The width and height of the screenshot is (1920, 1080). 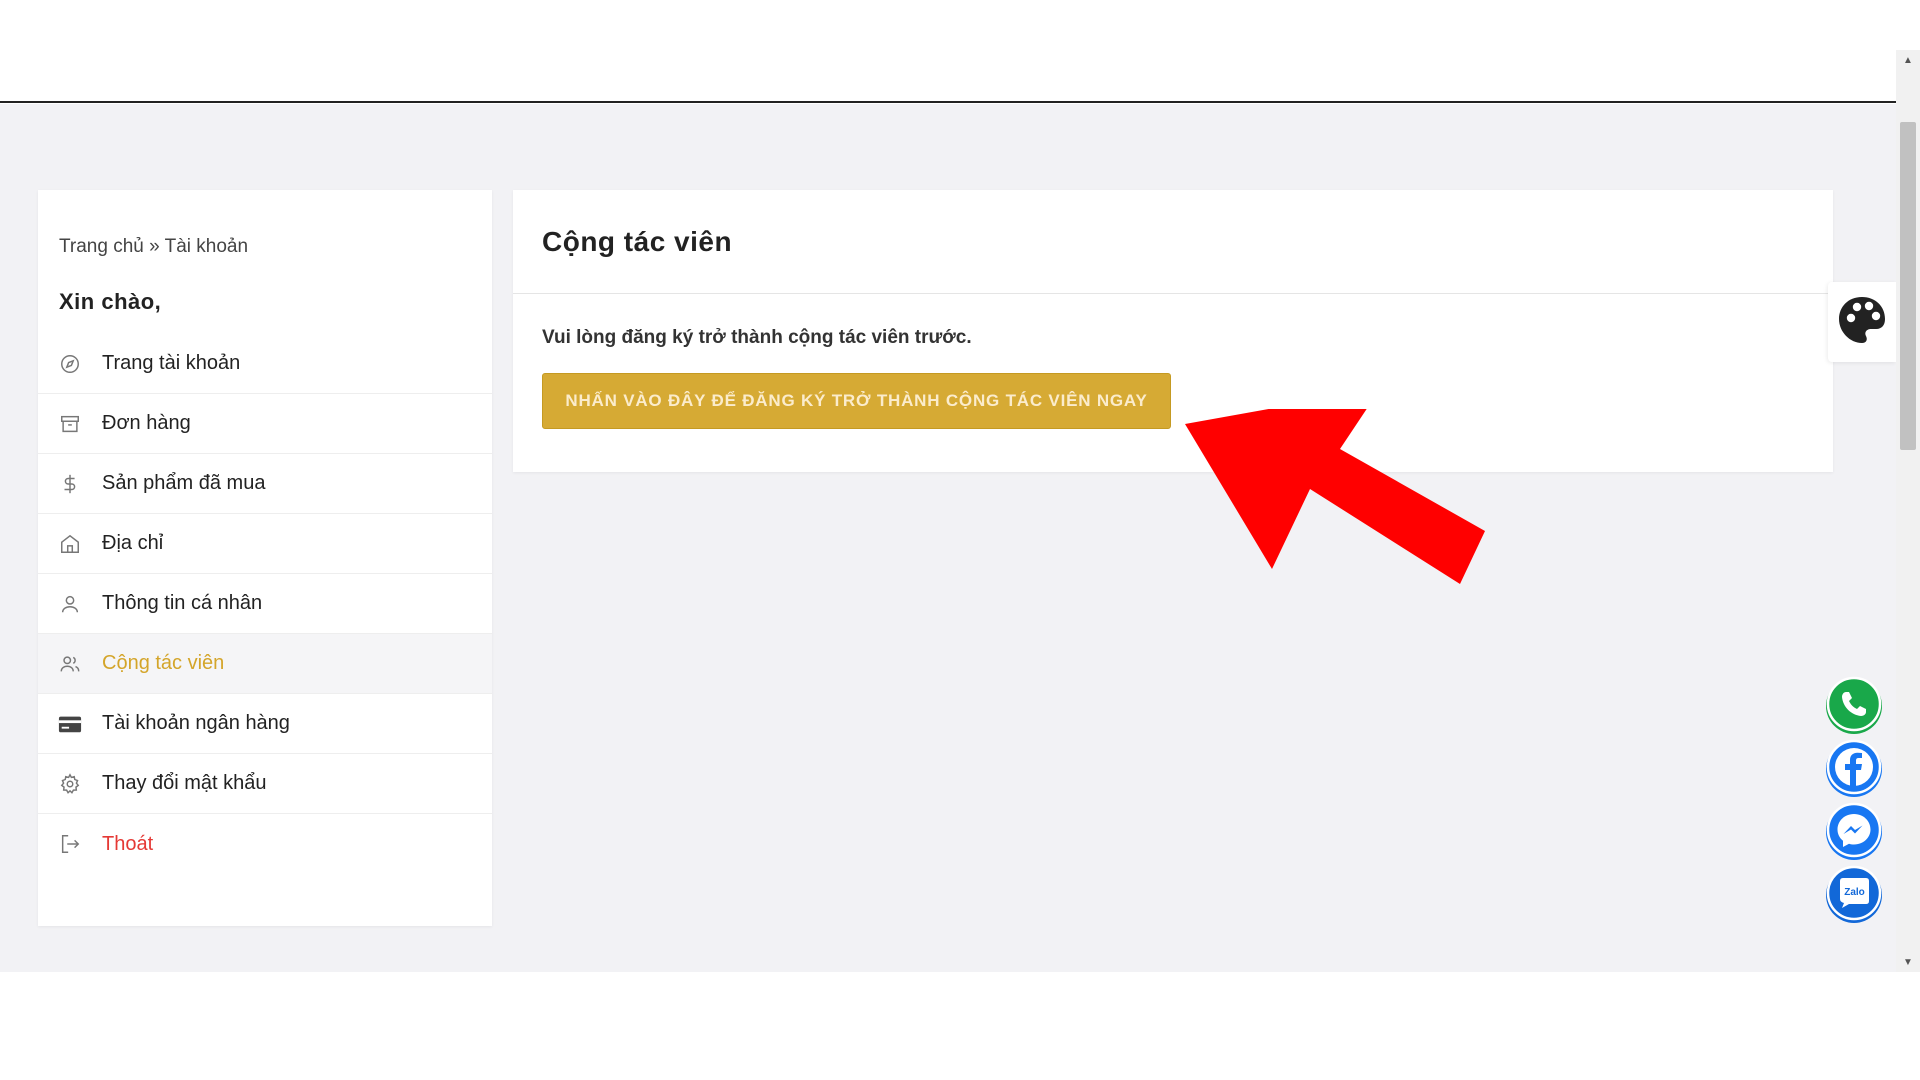 What do you see at coordinates (265, 364) in the screenshot?
I see `sidebar-item-account-home: Trang tài khoản` at bounding box center [265, 364].